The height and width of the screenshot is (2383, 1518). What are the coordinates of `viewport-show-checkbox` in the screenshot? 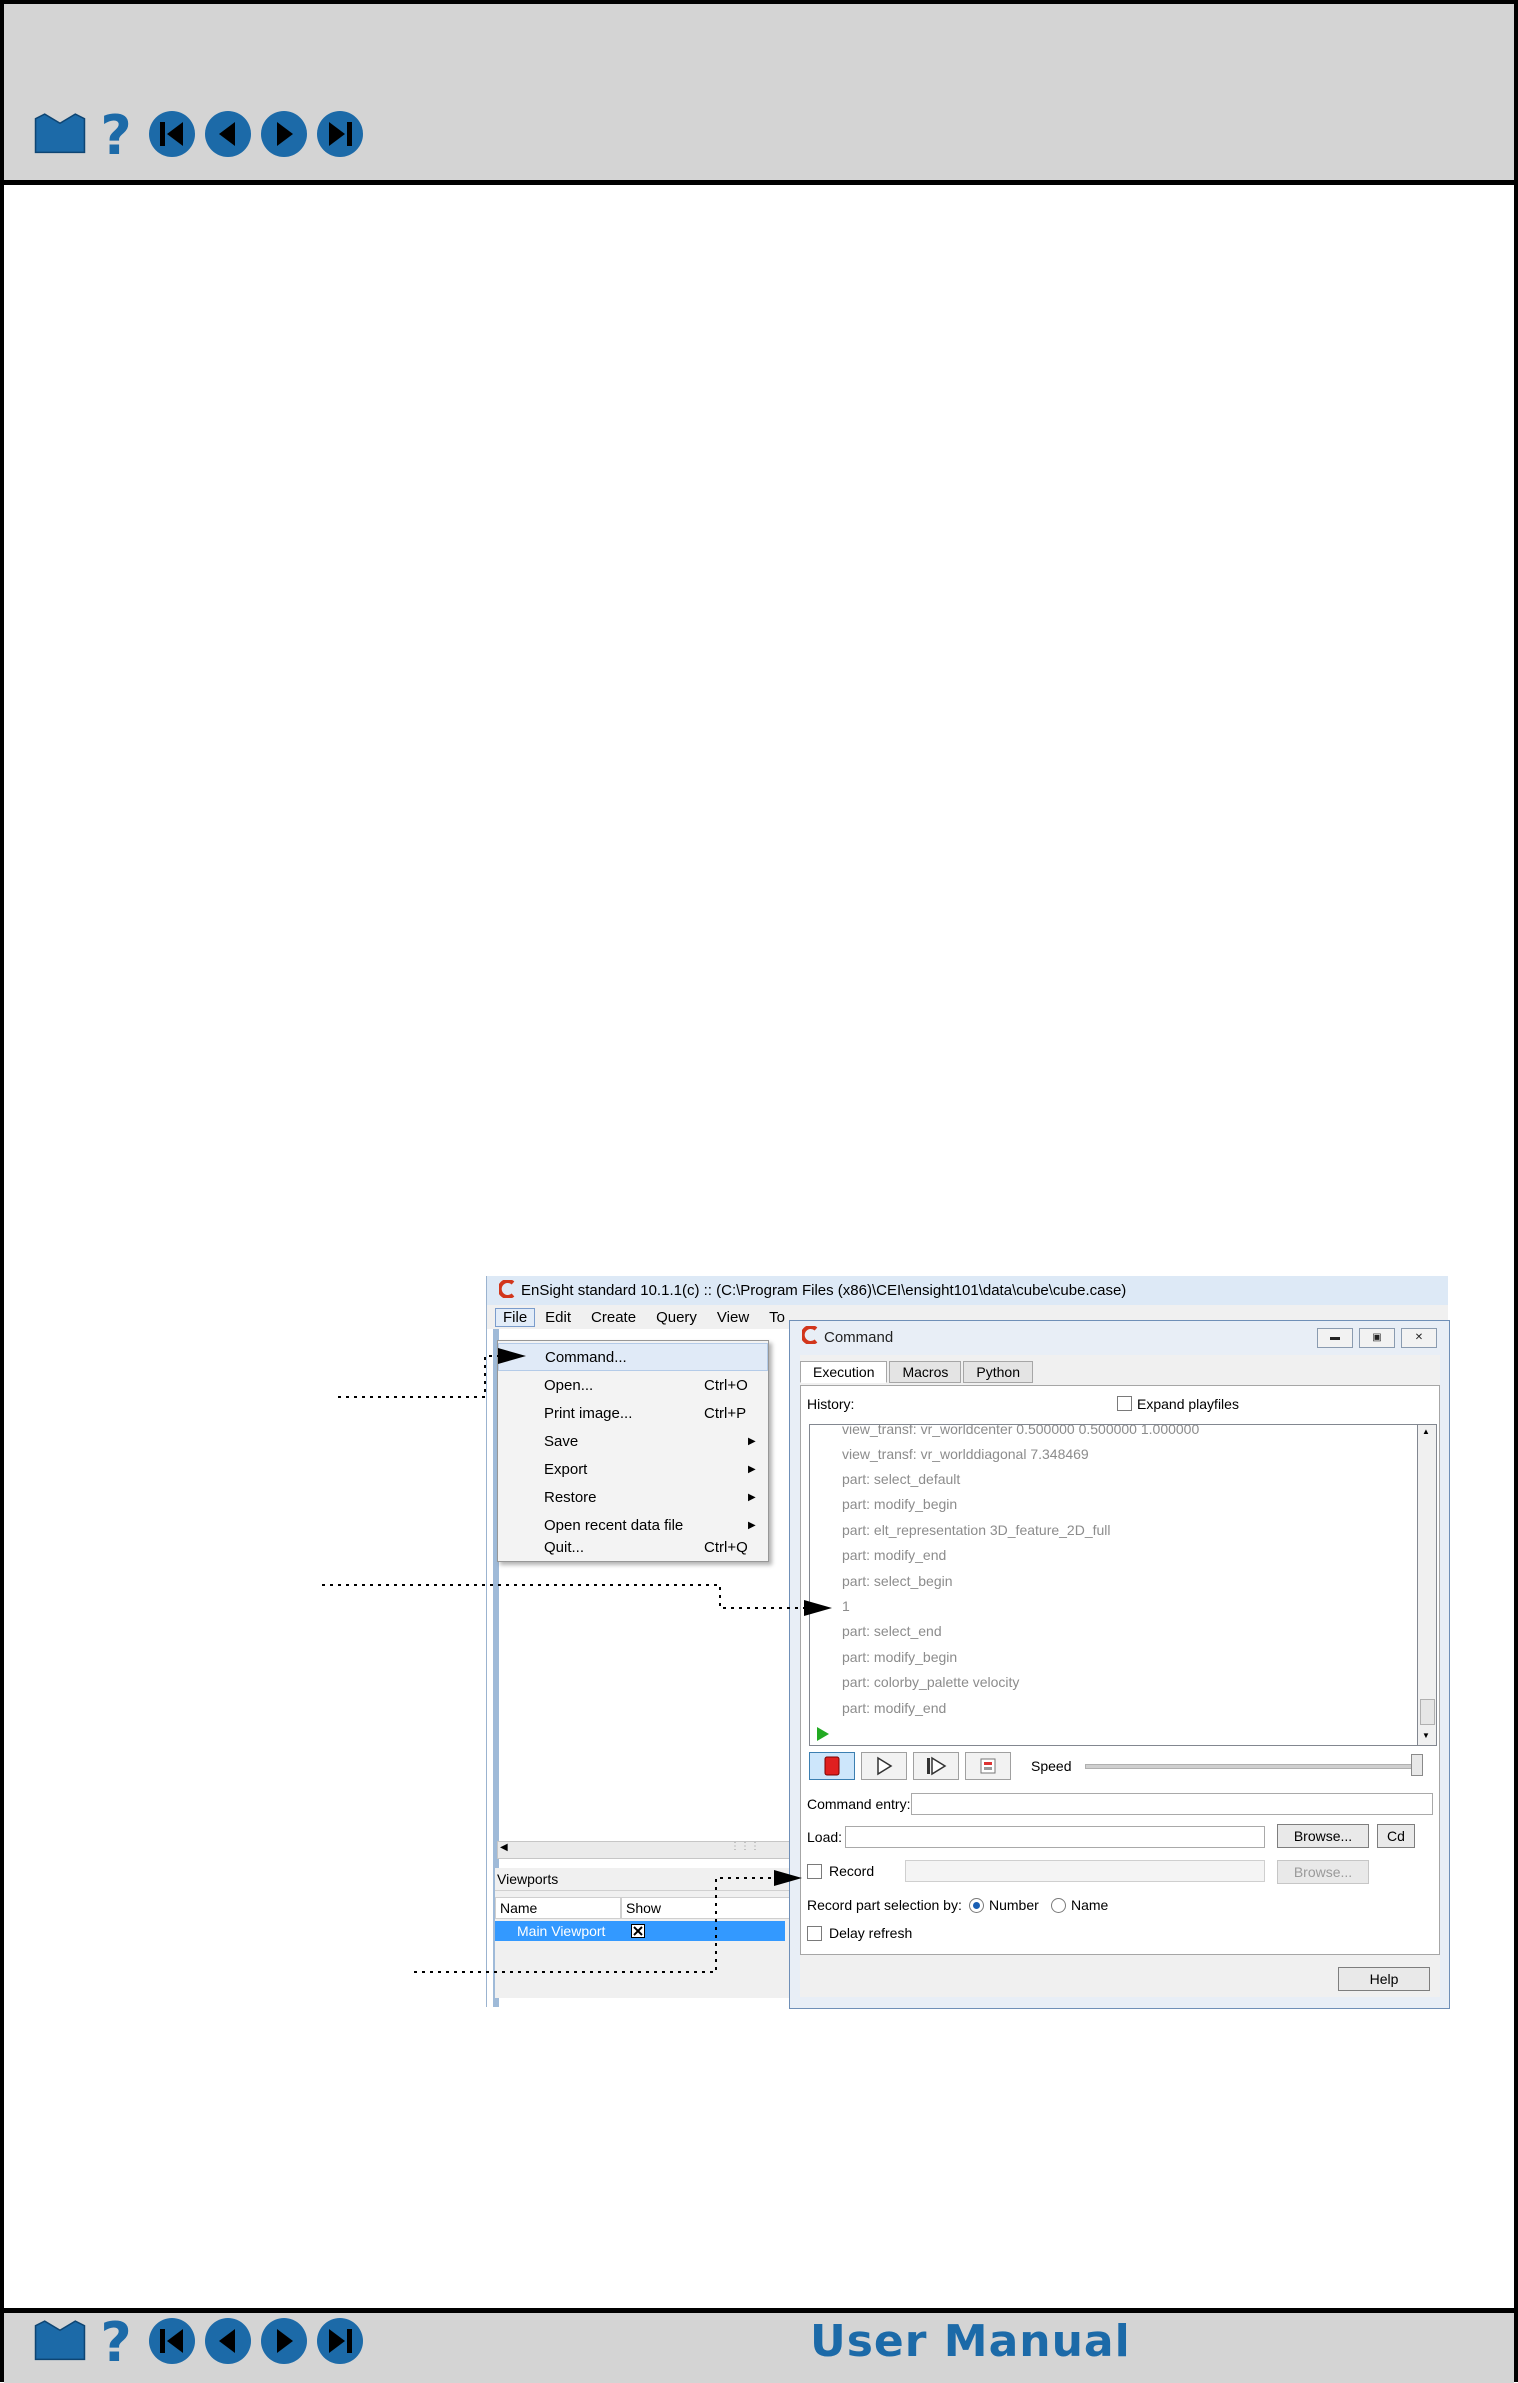 It's located at (638, 1931).